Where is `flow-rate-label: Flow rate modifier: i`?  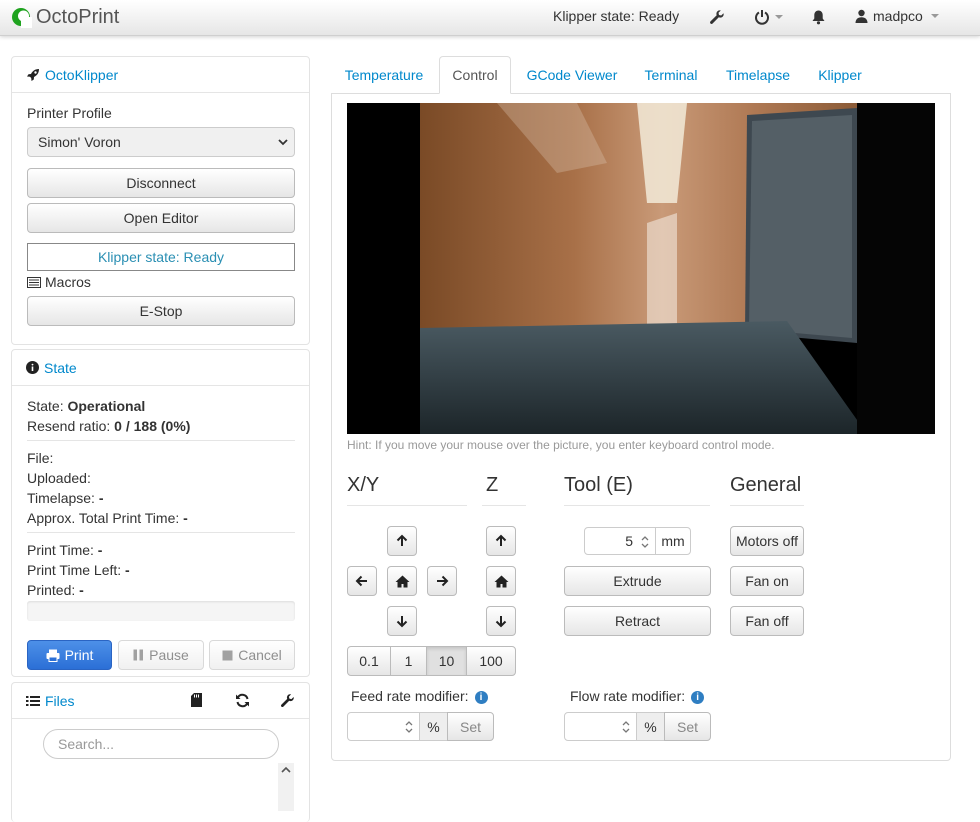
flow-rate-label: Flow rate modifier: i is located at coordinates (637, 696).